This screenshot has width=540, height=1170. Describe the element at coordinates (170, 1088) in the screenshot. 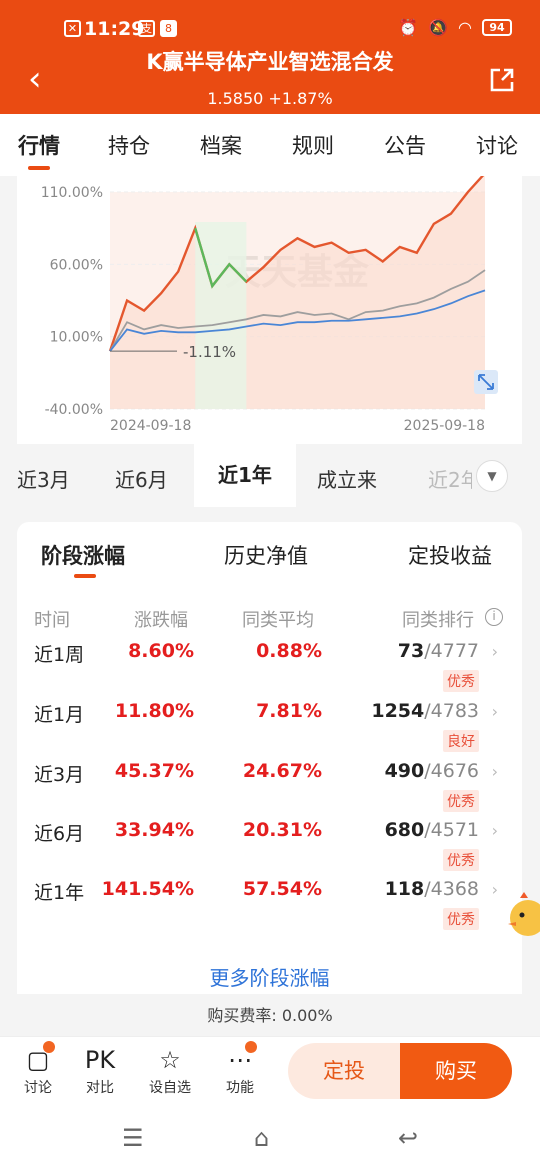

I see `add-watchlist-label: 设自选` at that location.